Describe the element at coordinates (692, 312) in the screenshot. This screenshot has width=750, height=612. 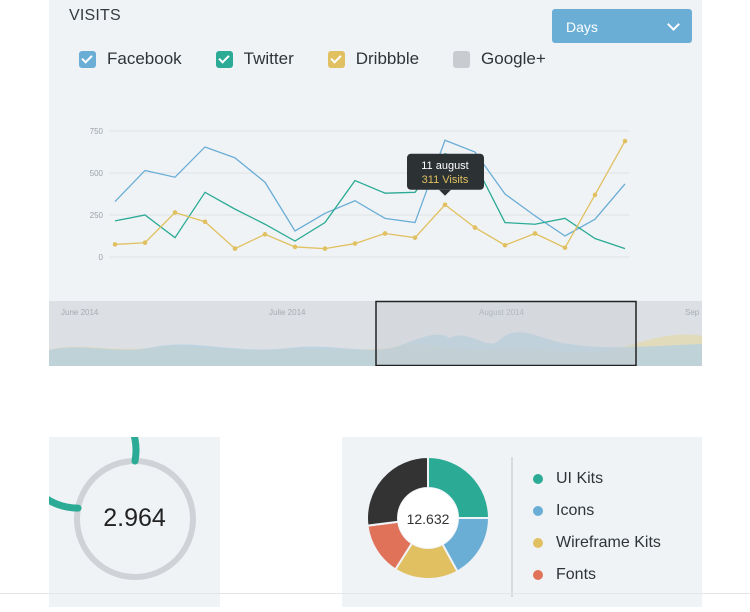
I see `navigator-label: Sep` at that location.